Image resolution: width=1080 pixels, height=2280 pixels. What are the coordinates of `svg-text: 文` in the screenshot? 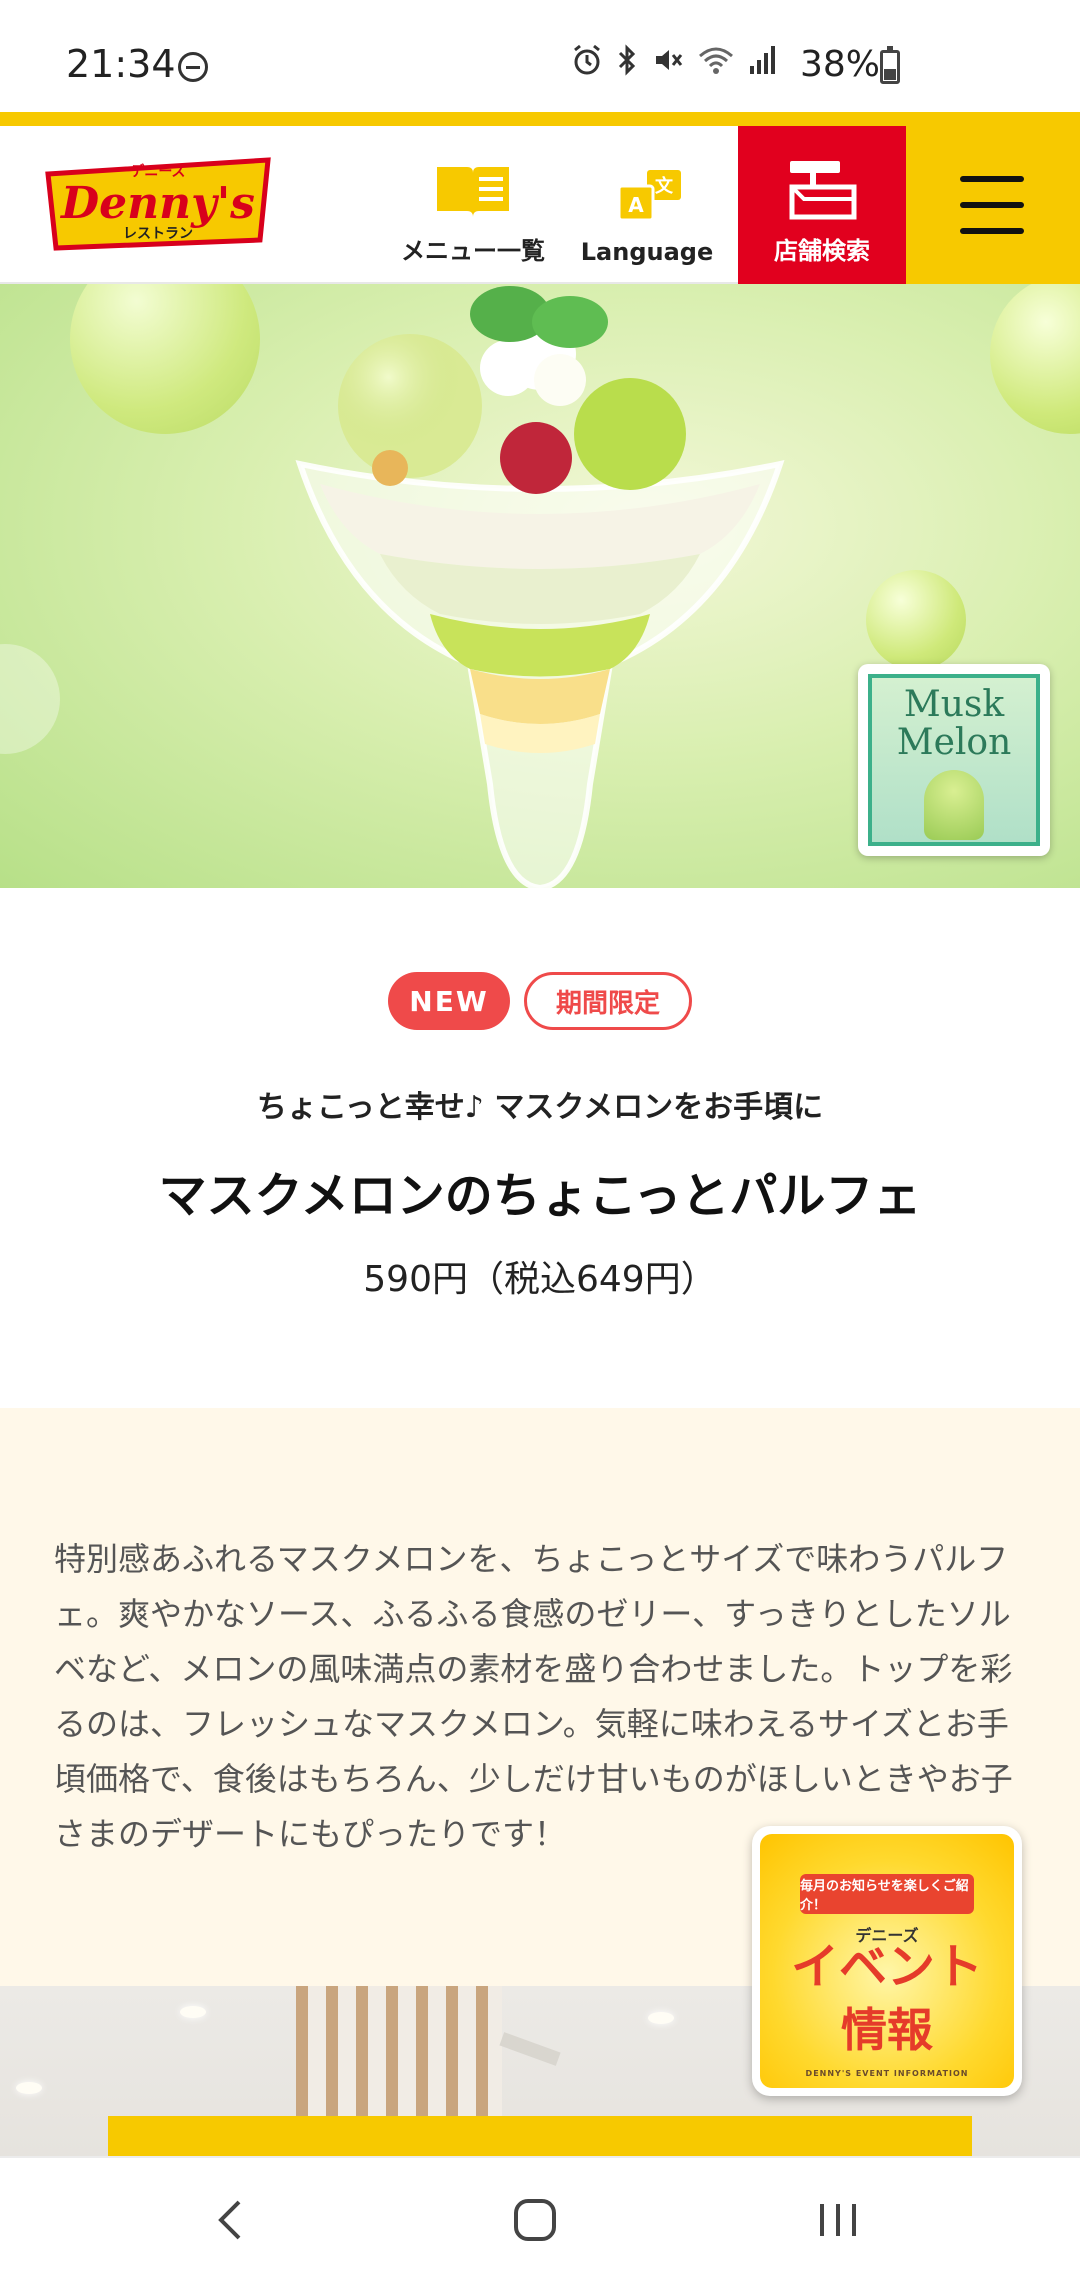 It's located at (664, 186).